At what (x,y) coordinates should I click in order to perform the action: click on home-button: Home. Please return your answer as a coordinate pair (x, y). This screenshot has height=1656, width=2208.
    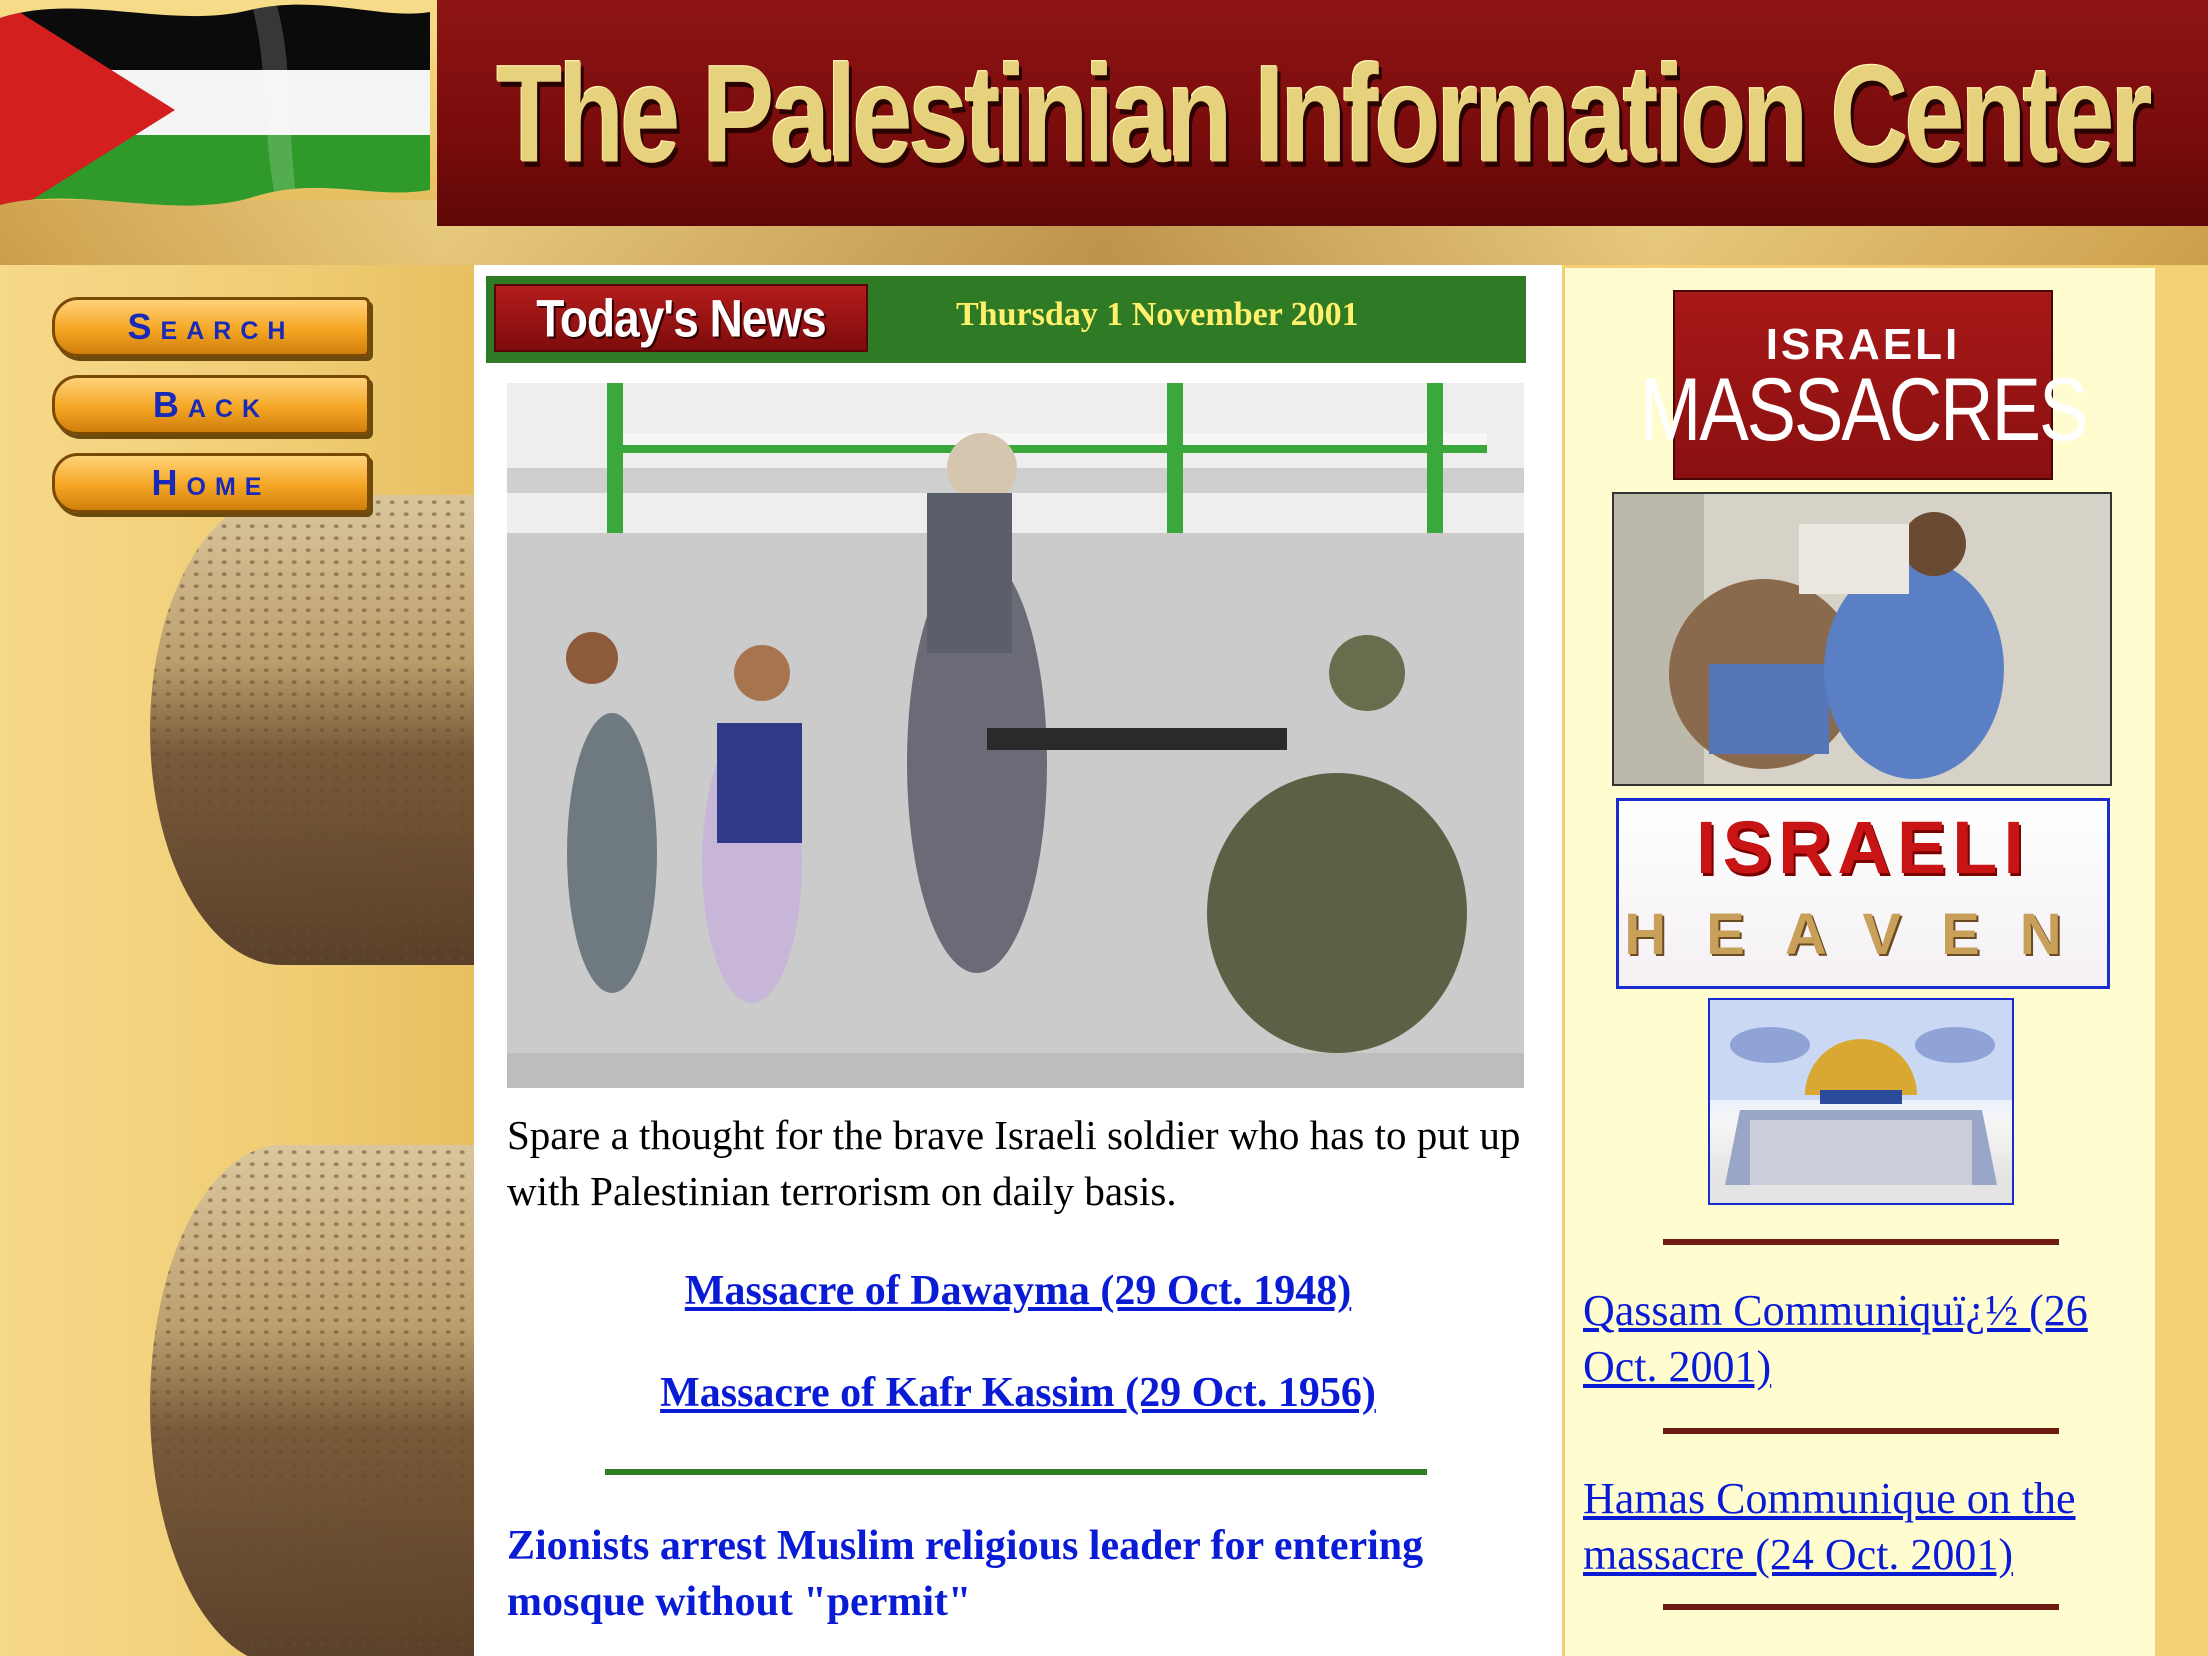
    Looking at the image, I should click on (211, 483).